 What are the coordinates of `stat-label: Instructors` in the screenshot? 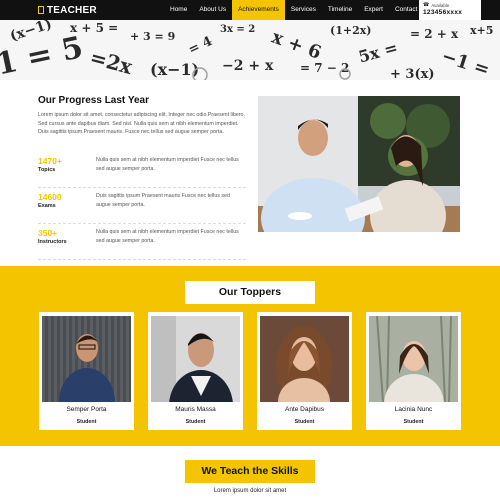 It's located at (52, 242).